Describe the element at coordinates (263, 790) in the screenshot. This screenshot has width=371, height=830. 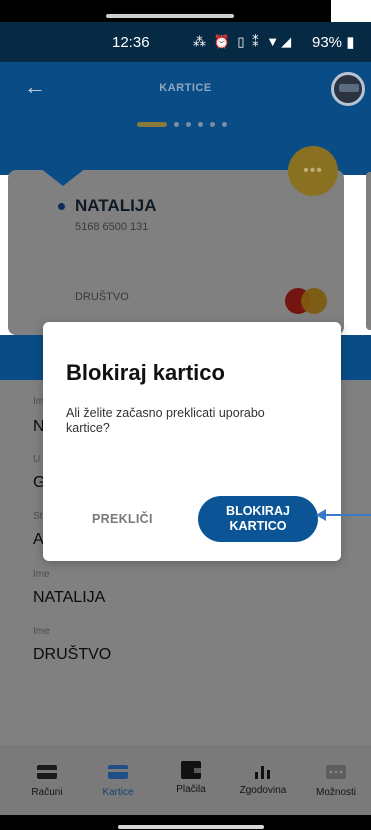
I see `nav-label: Zgodovina` at that location.